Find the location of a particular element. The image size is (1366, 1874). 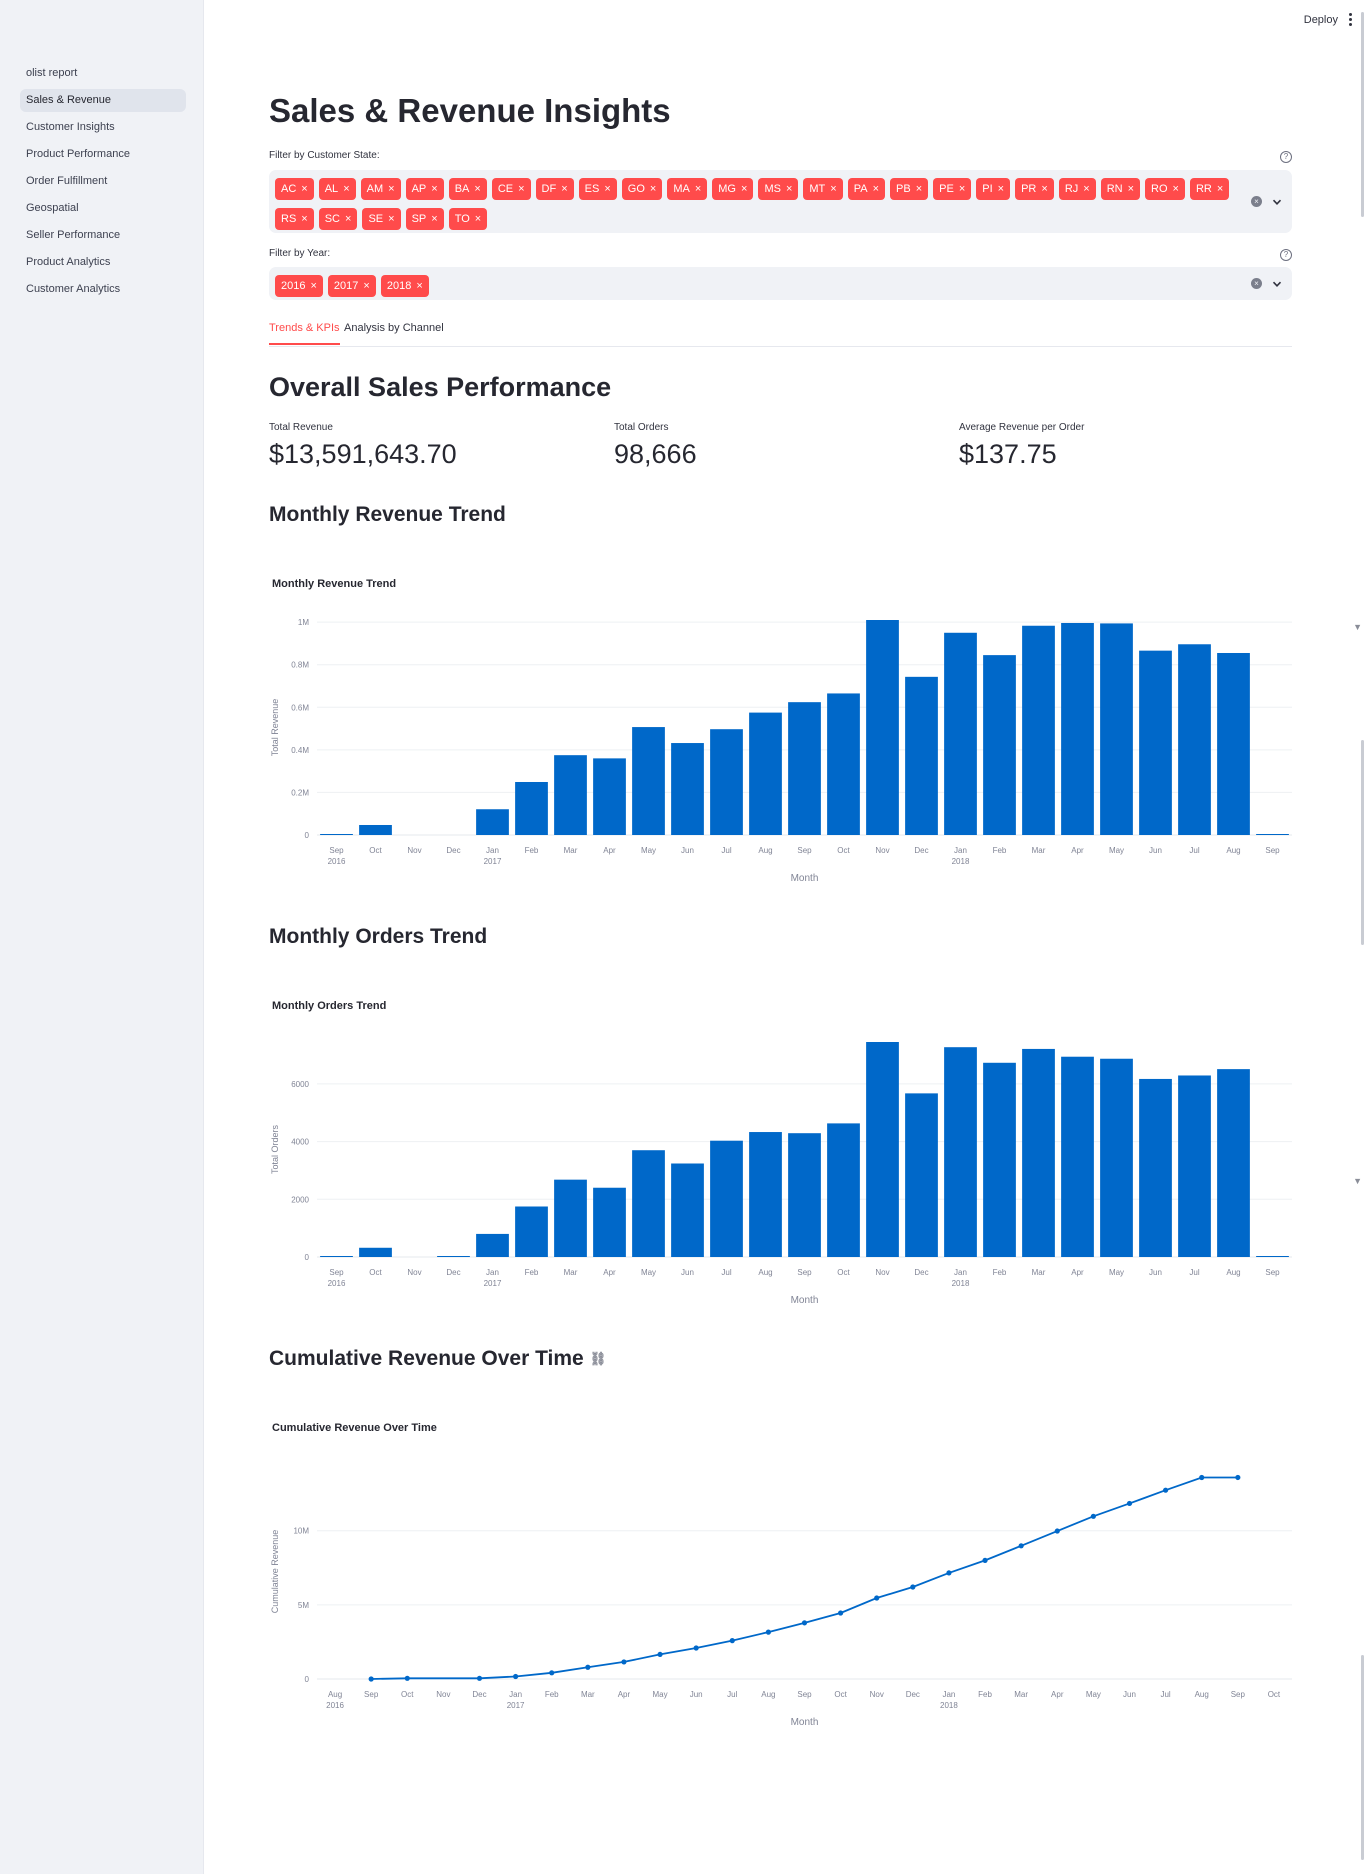

x-tick-label: Aug is located at coordinates (768, 1694).